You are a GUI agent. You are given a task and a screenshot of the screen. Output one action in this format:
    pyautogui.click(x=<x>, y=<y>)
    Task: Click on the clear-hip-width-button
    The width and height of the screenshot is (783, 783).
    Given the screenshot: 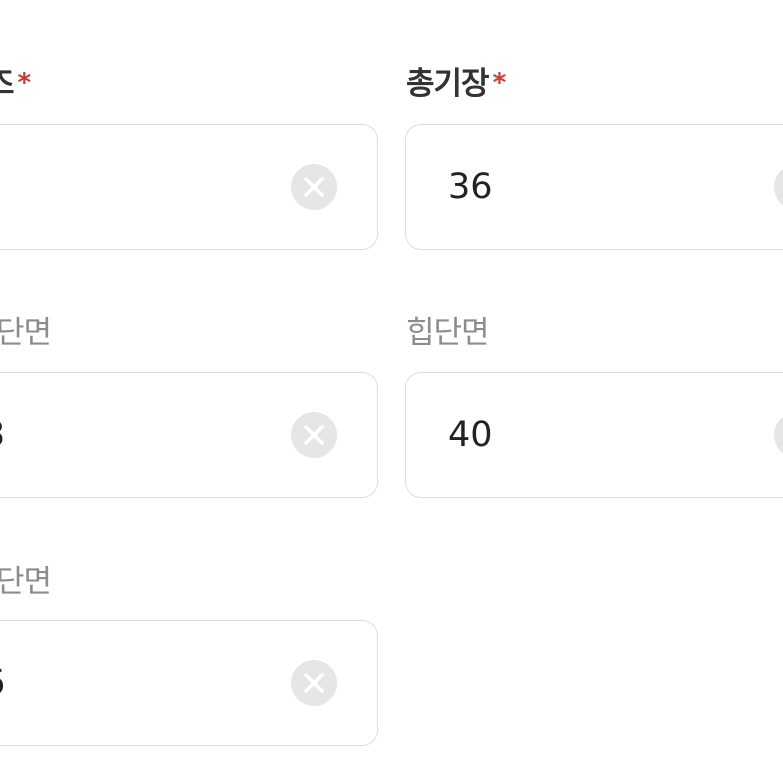 What is the action you would take?
    pyautogui.click(x=778, y=435)
    